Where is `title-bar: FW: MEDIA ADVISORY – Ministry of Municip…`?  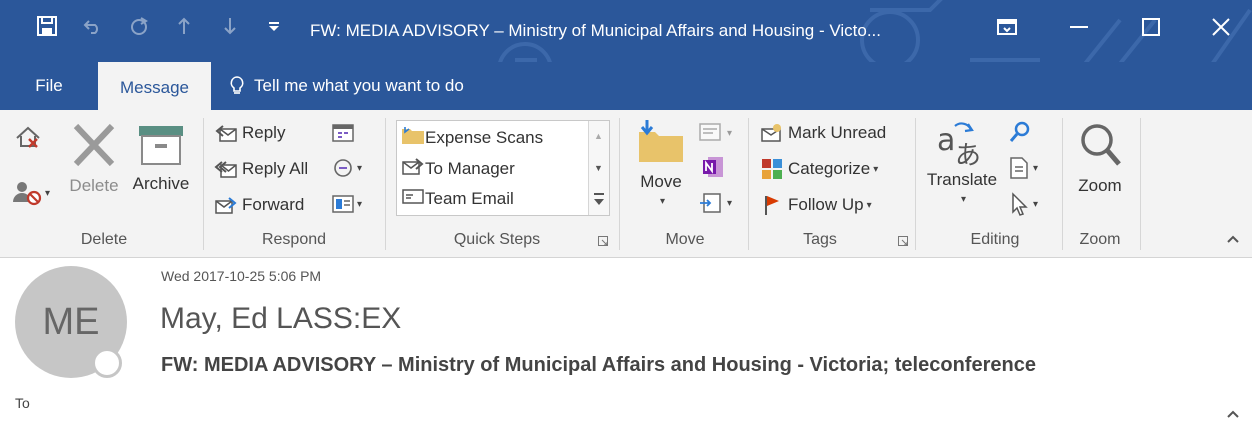
title-bar: FW: MEDIA ADVISORY – Ministry of Municip… is located at coordinates (626, 31).